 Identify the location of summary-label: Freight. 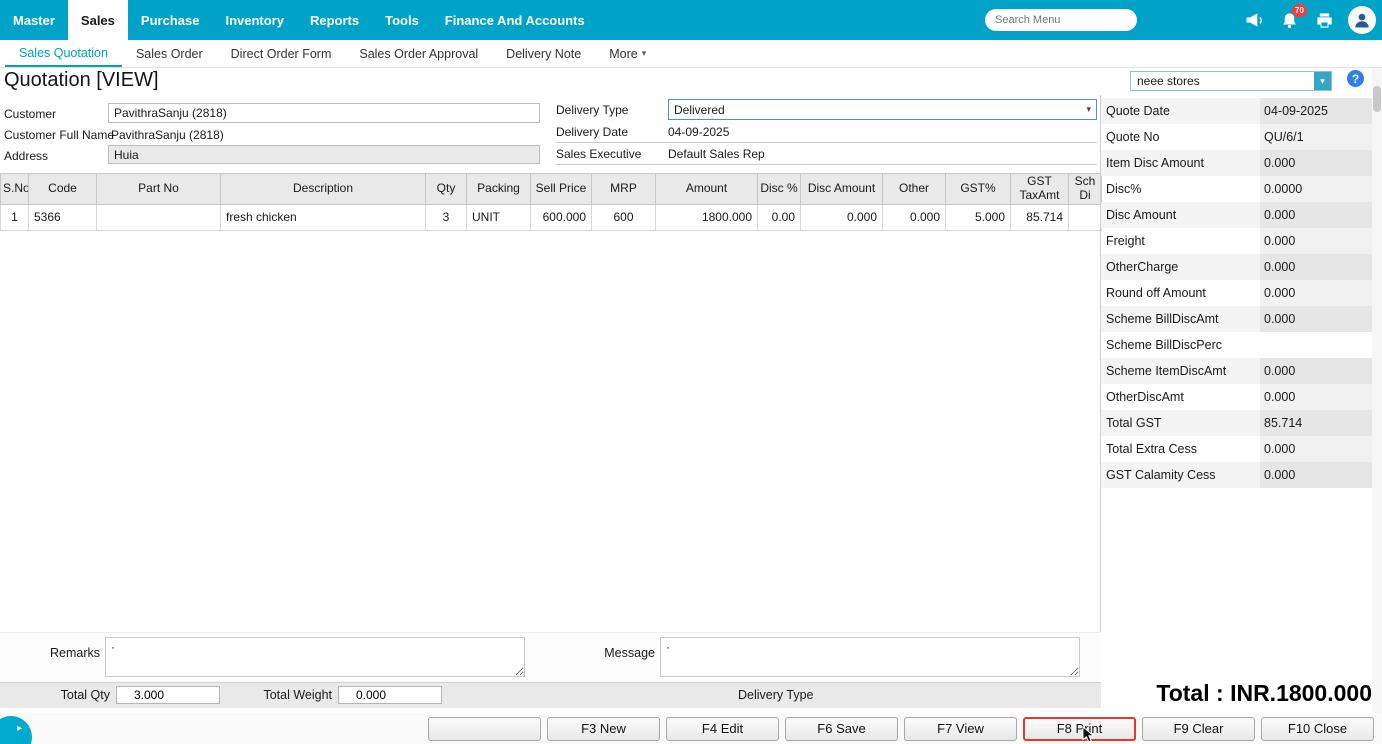
(1125, 241).